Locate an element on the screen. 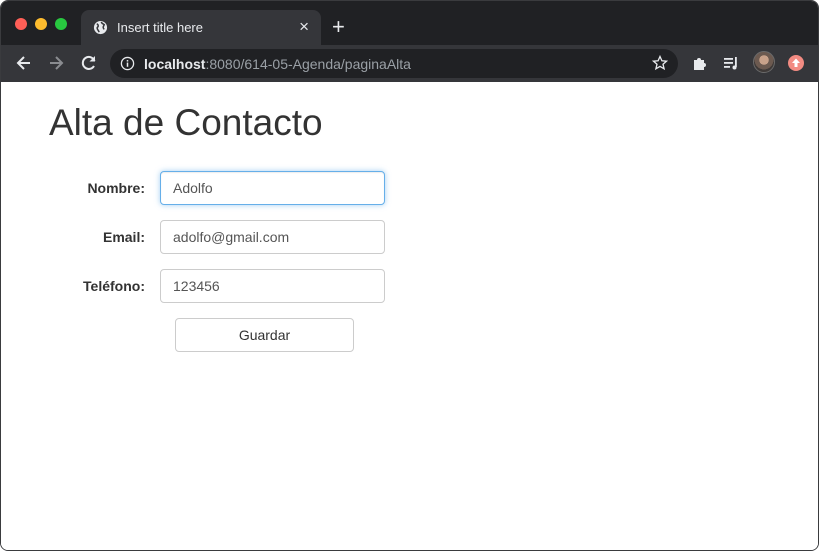 The height and width of the screenshot is (551, 819). forward-arrow-icon is located at coordinates (56, 63).